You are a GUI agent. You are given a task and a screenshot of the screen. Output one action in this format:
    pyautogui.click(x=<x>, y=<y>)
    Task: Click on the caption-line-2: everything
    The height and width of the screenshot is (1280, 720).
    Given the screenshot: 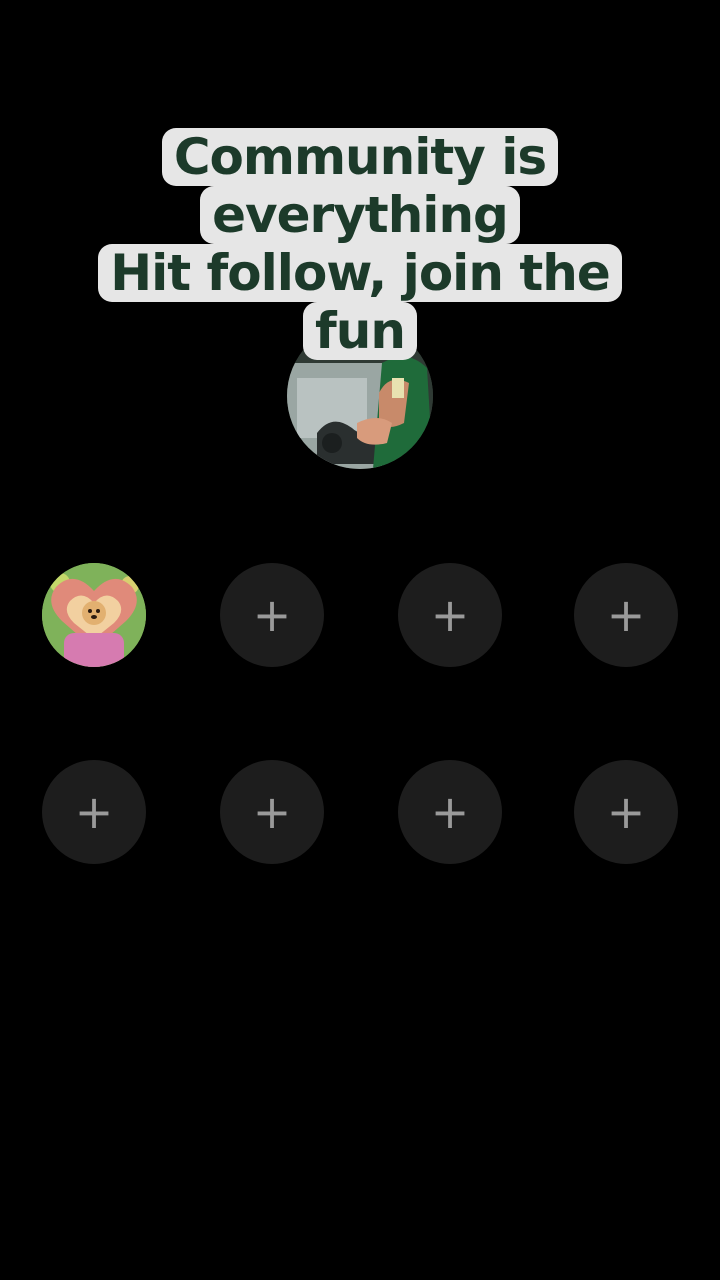 What is the action you would take?
    pyautogui.click(x=360, y=215)
    